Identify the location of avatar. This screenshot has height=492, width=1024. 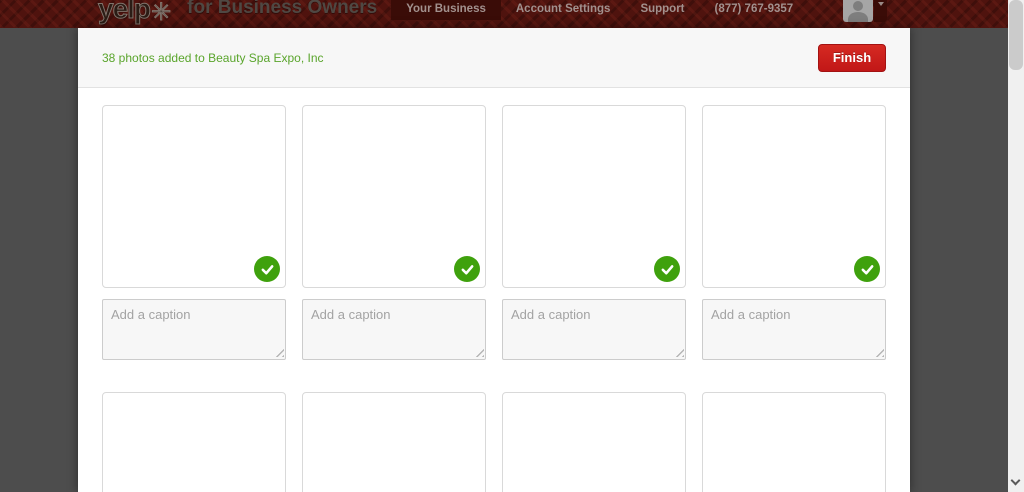
(858, 11).